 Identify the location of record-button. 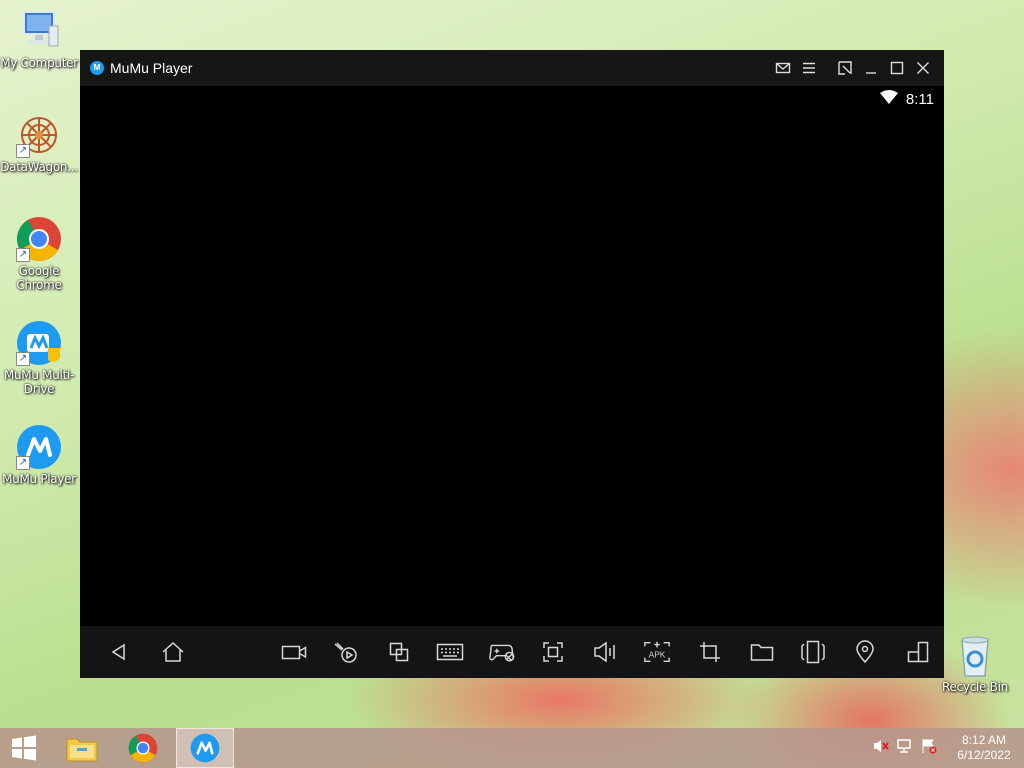
(294, 652).